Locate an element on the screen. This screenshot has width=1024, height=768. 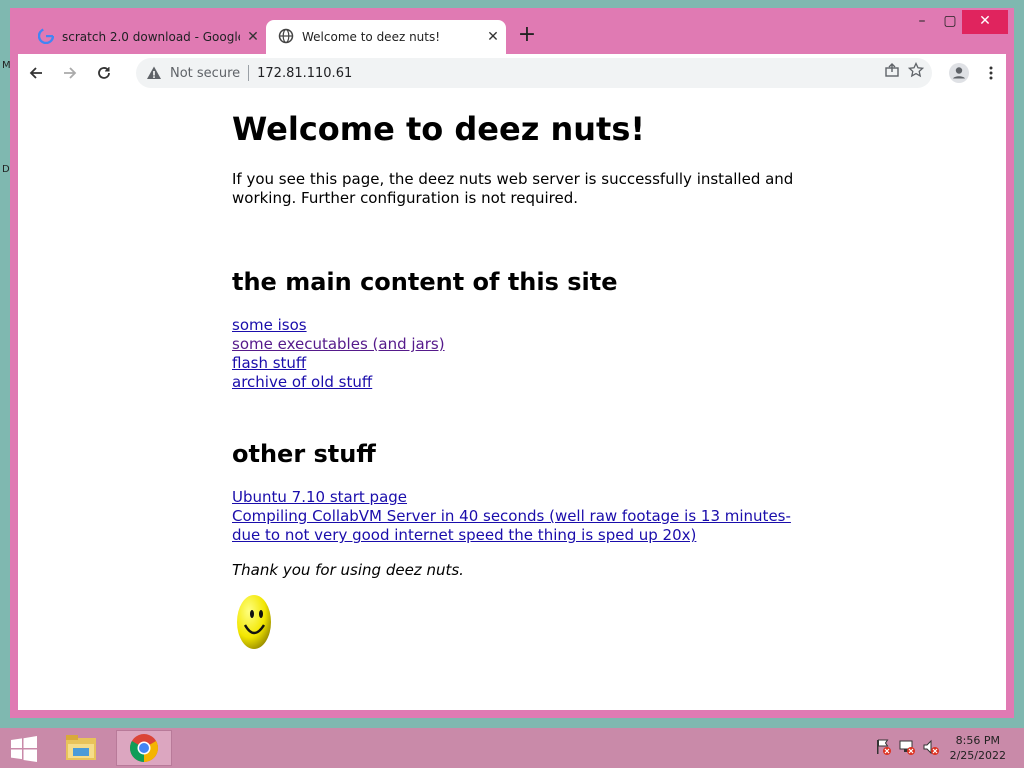
forward-button is located at coordinates (70, 73).